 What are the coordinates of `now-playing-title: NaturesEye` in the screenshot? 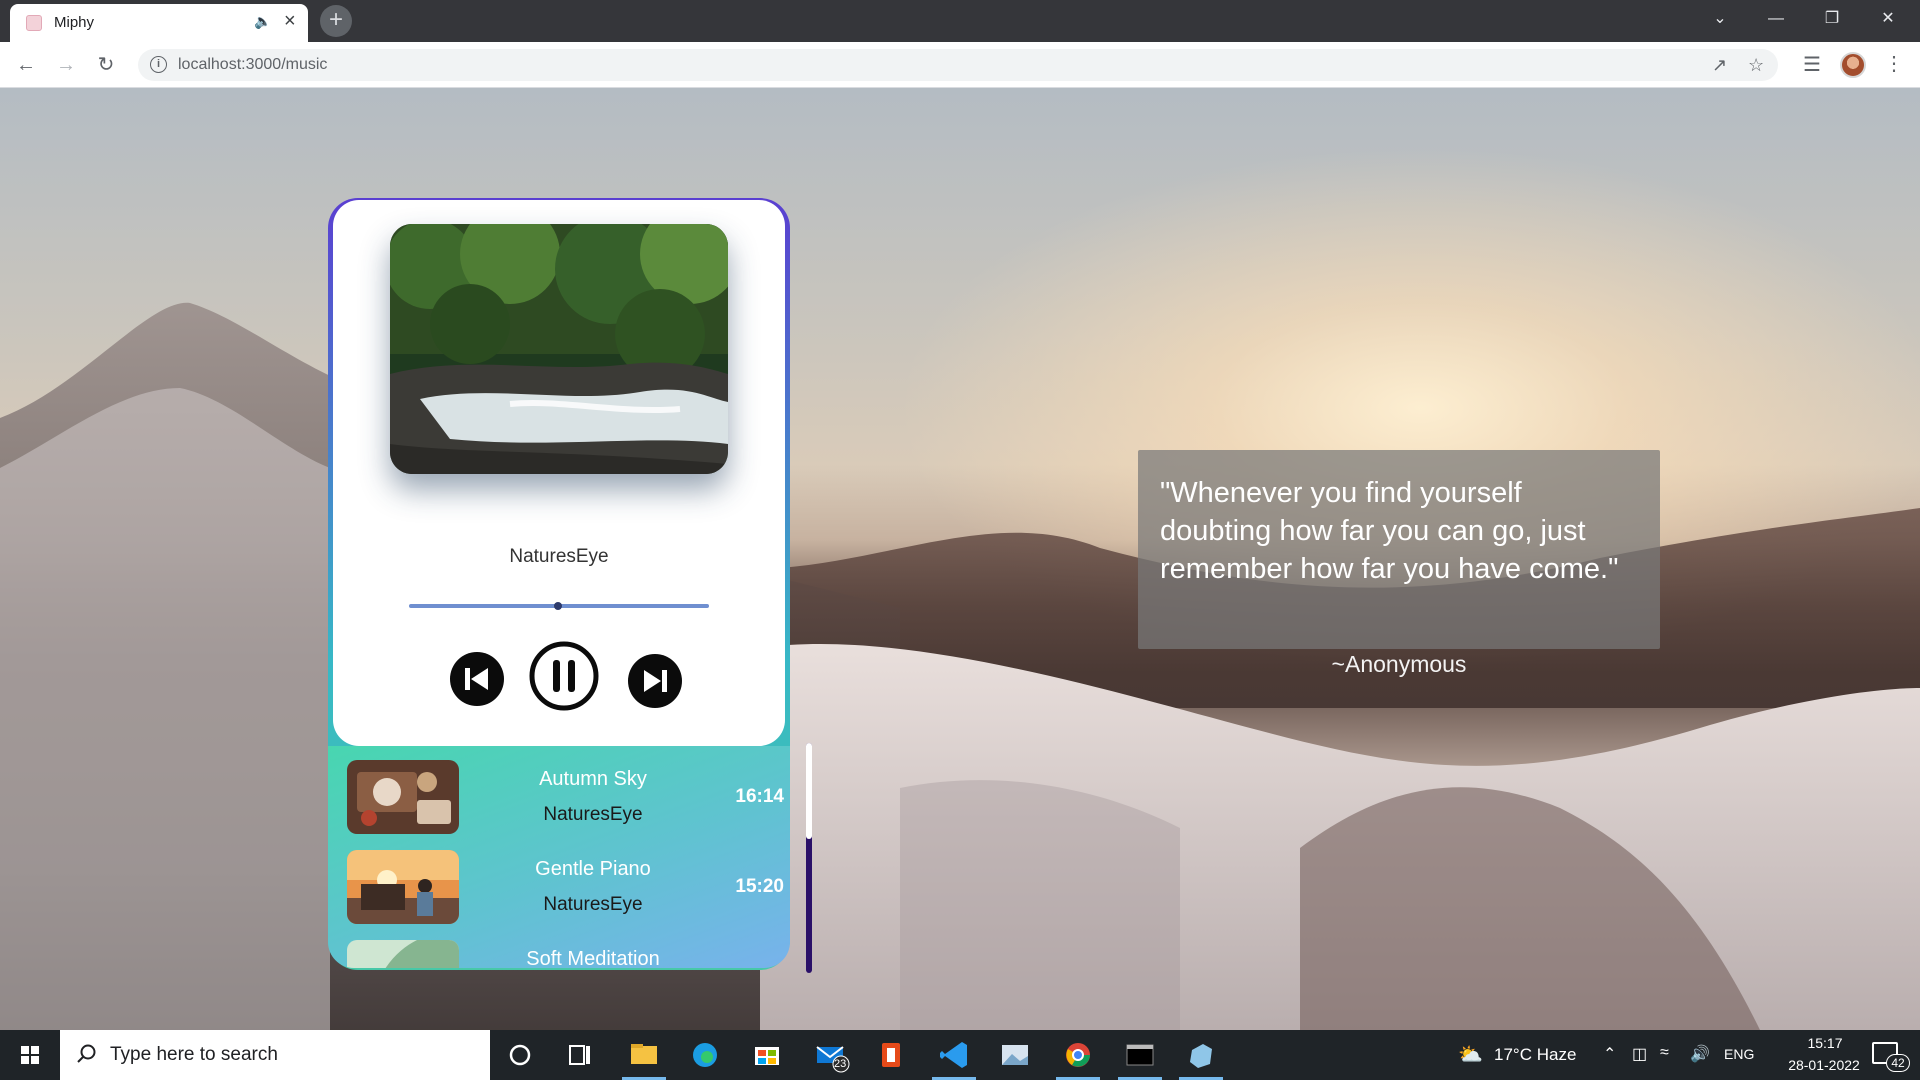 It's located at (559, 556).